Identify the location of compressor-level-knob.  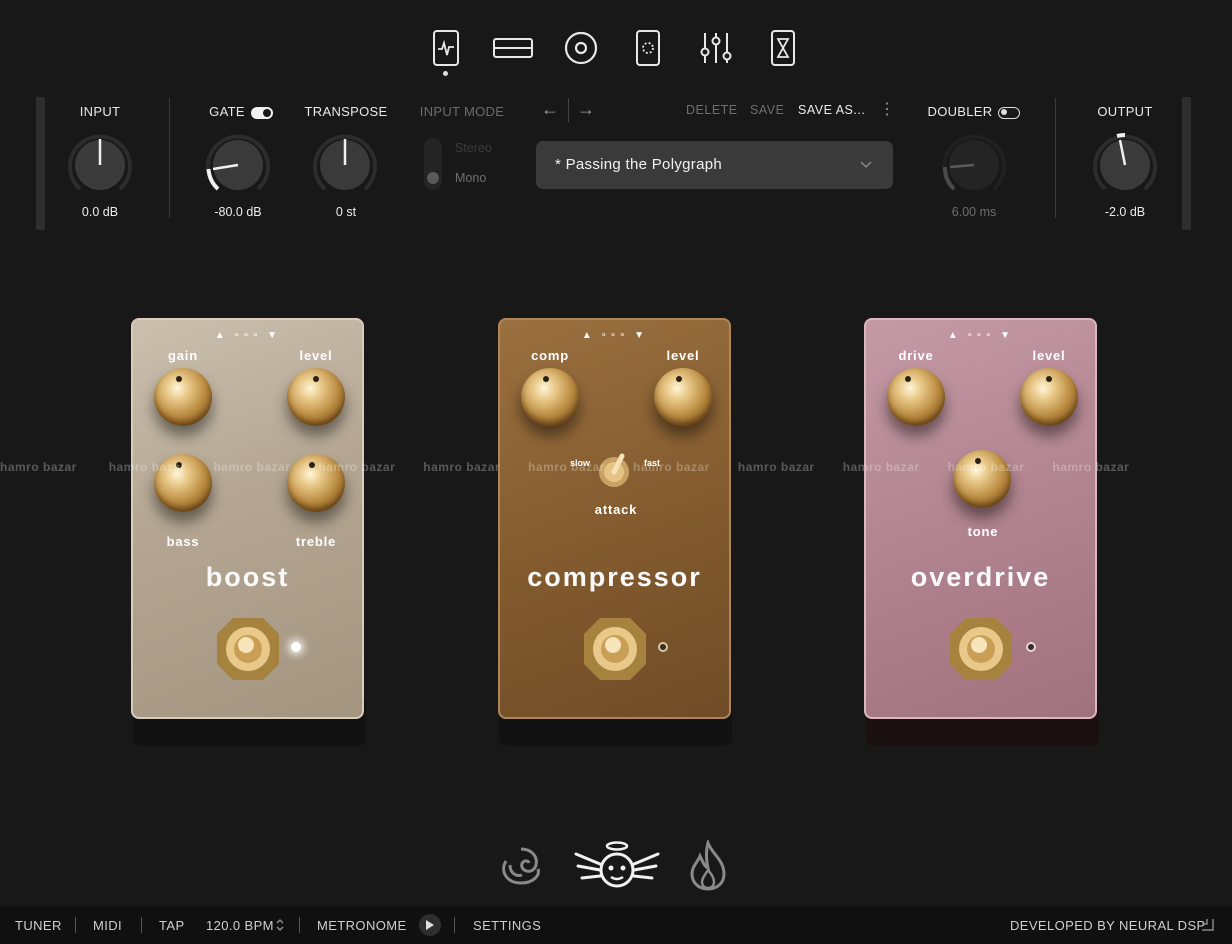
(683, 397).